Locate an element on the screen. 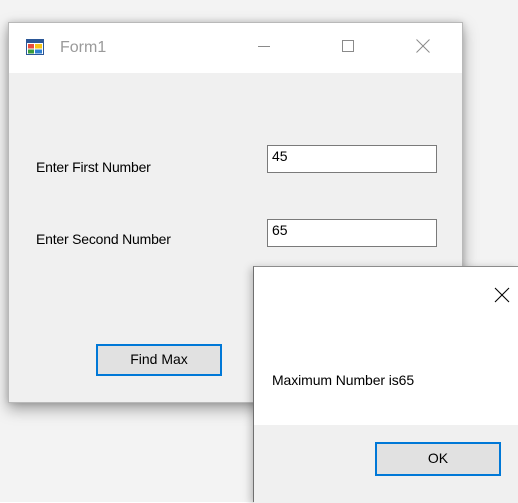 The width and height of the screenshot is (518, 503). second-number-label: Enter Second Number is located at coordinates (103, 239).